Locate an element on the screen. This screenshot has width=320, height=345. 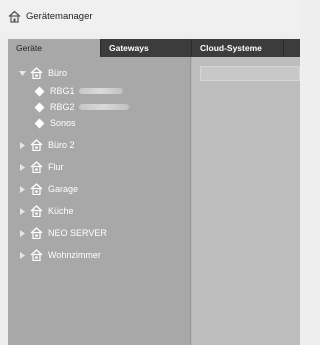
tree-room-wohnzimmer: Wohnzimmer is located at coordinates (99, 255).